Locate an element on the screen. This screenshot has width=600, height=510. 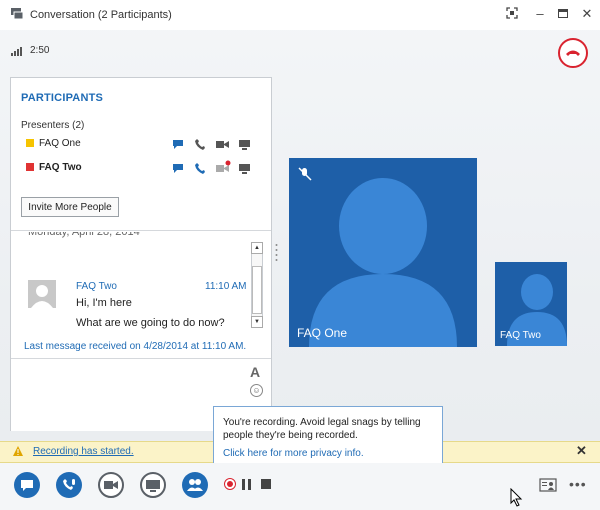
default-avatar-icon is located at coordinates (42, 296).